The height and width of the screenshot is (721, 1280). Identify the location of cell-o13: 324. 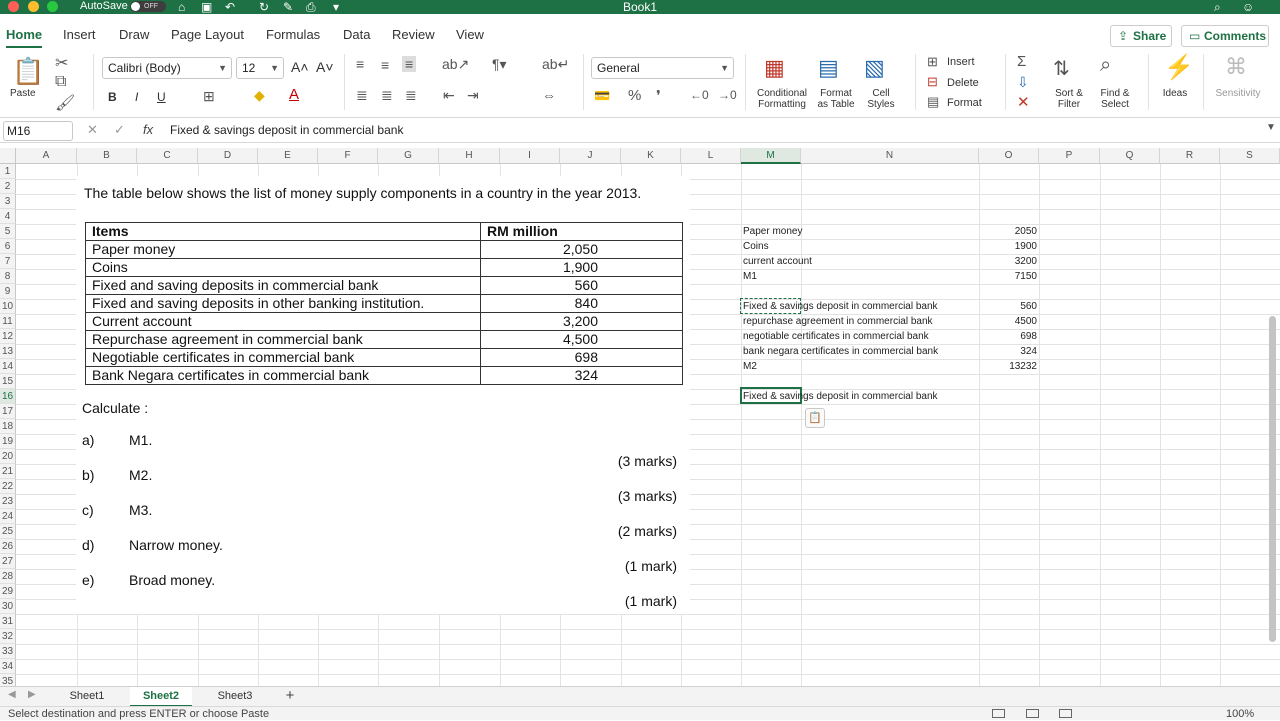
(1008, 351).